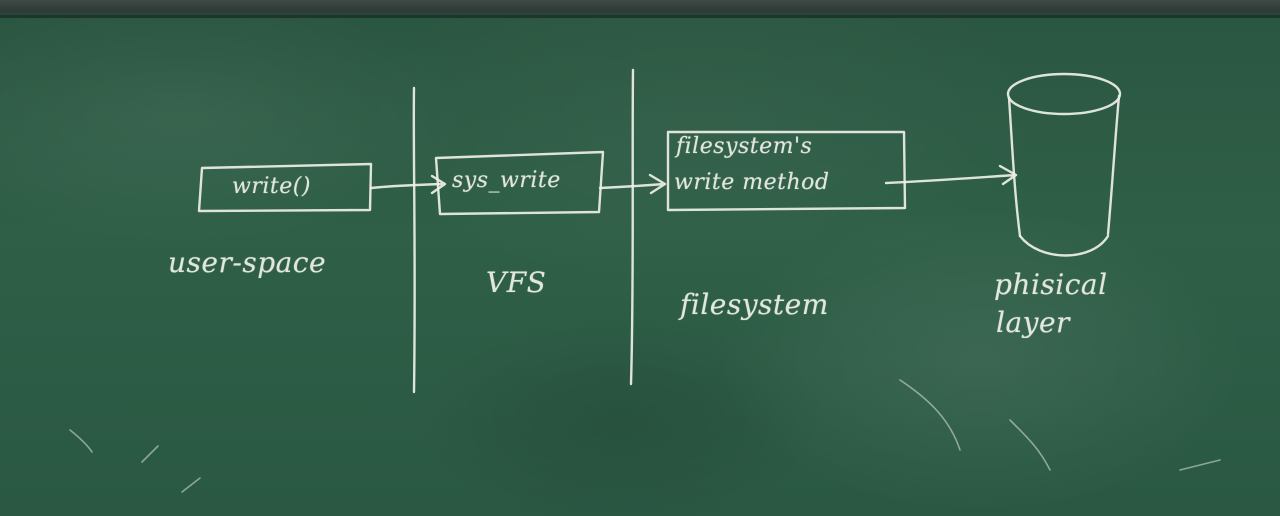 This screenshot has height=516, width=1280. I want to click on user-space-label: user-space, so click(247, 262).